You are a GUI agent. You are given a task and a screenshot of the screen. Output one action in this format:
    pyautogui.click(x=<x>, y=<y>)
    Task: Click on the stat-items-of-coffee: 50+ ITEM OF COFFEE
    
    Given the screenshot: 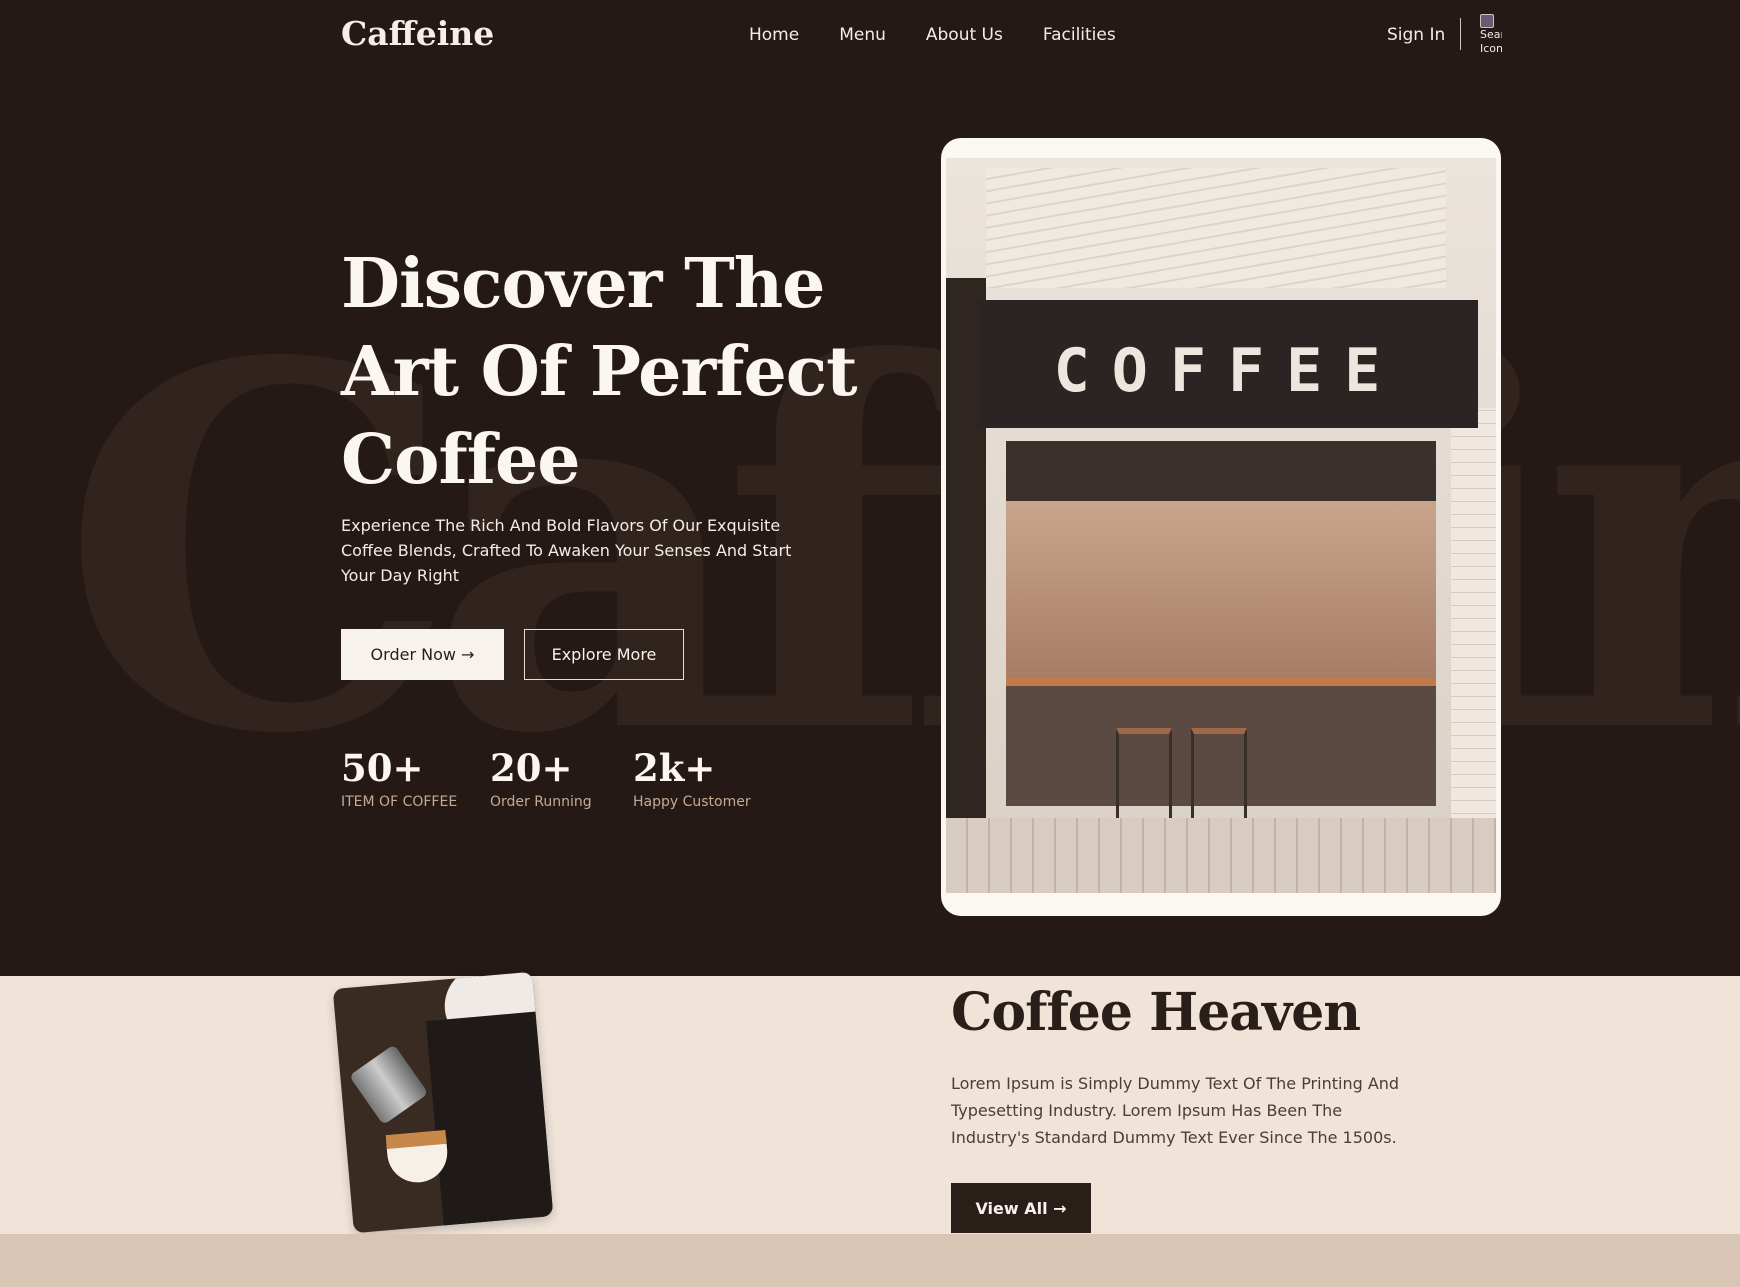 What is the action you would take?
    pyautogui.click(x=399, y=778)
    